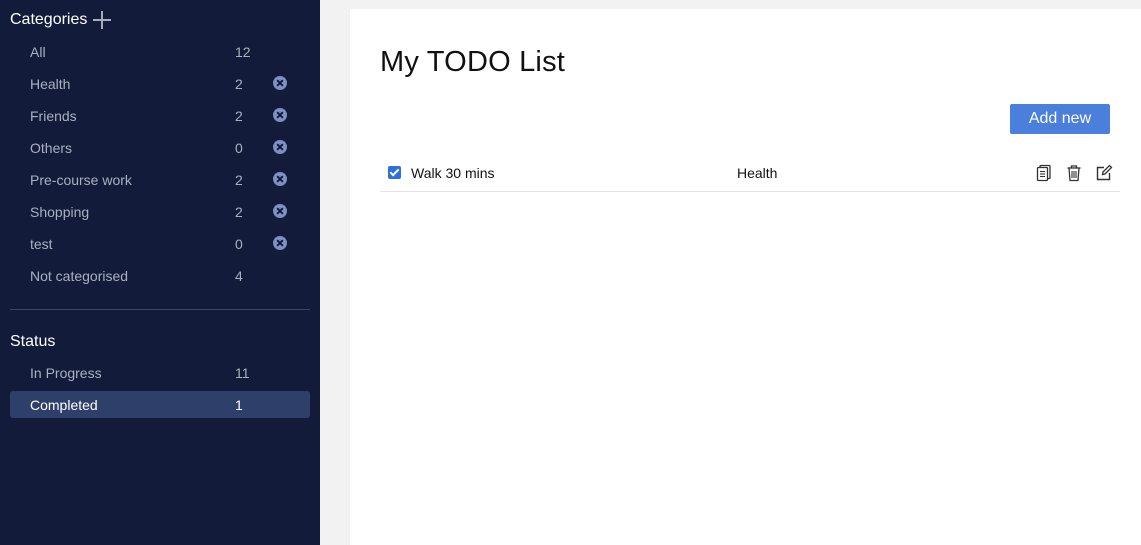 This screenshot has height=545, width=1141. I want to click on status-item-completed: Completed 1, so click(160, 404).